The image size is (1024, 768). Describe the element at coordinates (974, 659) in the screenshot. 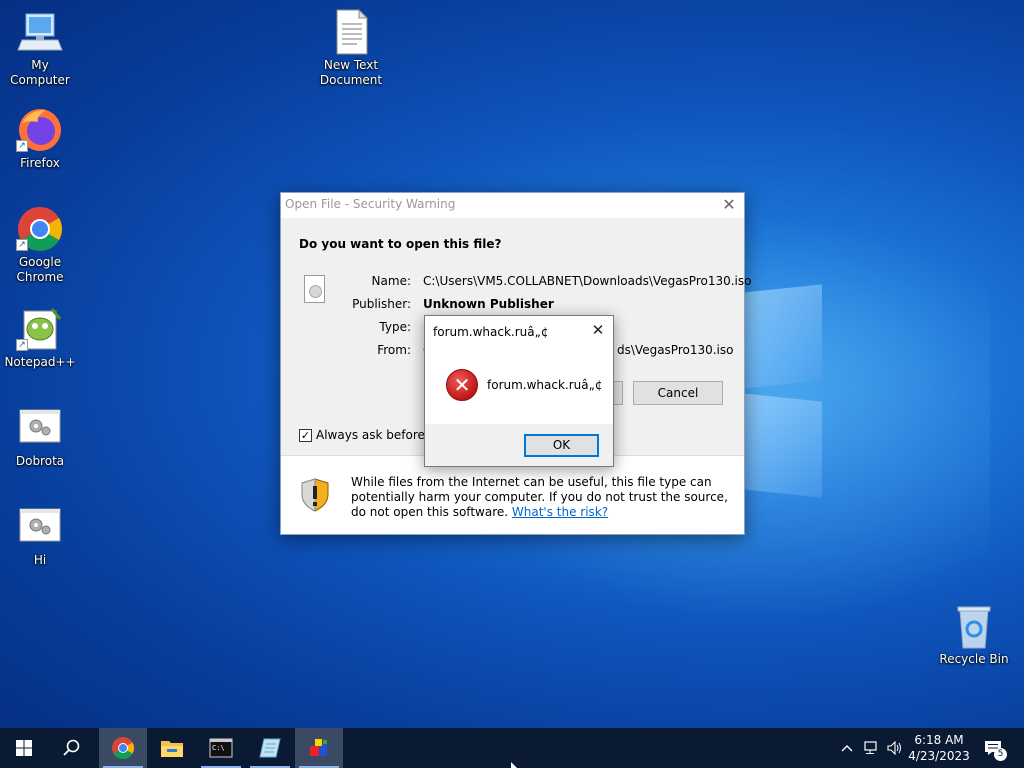

I see `desktop-icon-label: Recycle Bin` at that location.